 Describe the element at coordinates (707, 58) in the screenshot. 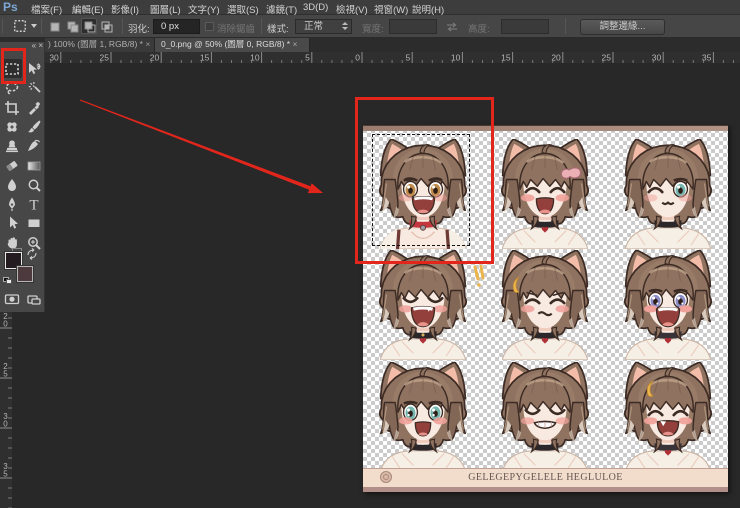

I see `svg-text: 35` at that location.